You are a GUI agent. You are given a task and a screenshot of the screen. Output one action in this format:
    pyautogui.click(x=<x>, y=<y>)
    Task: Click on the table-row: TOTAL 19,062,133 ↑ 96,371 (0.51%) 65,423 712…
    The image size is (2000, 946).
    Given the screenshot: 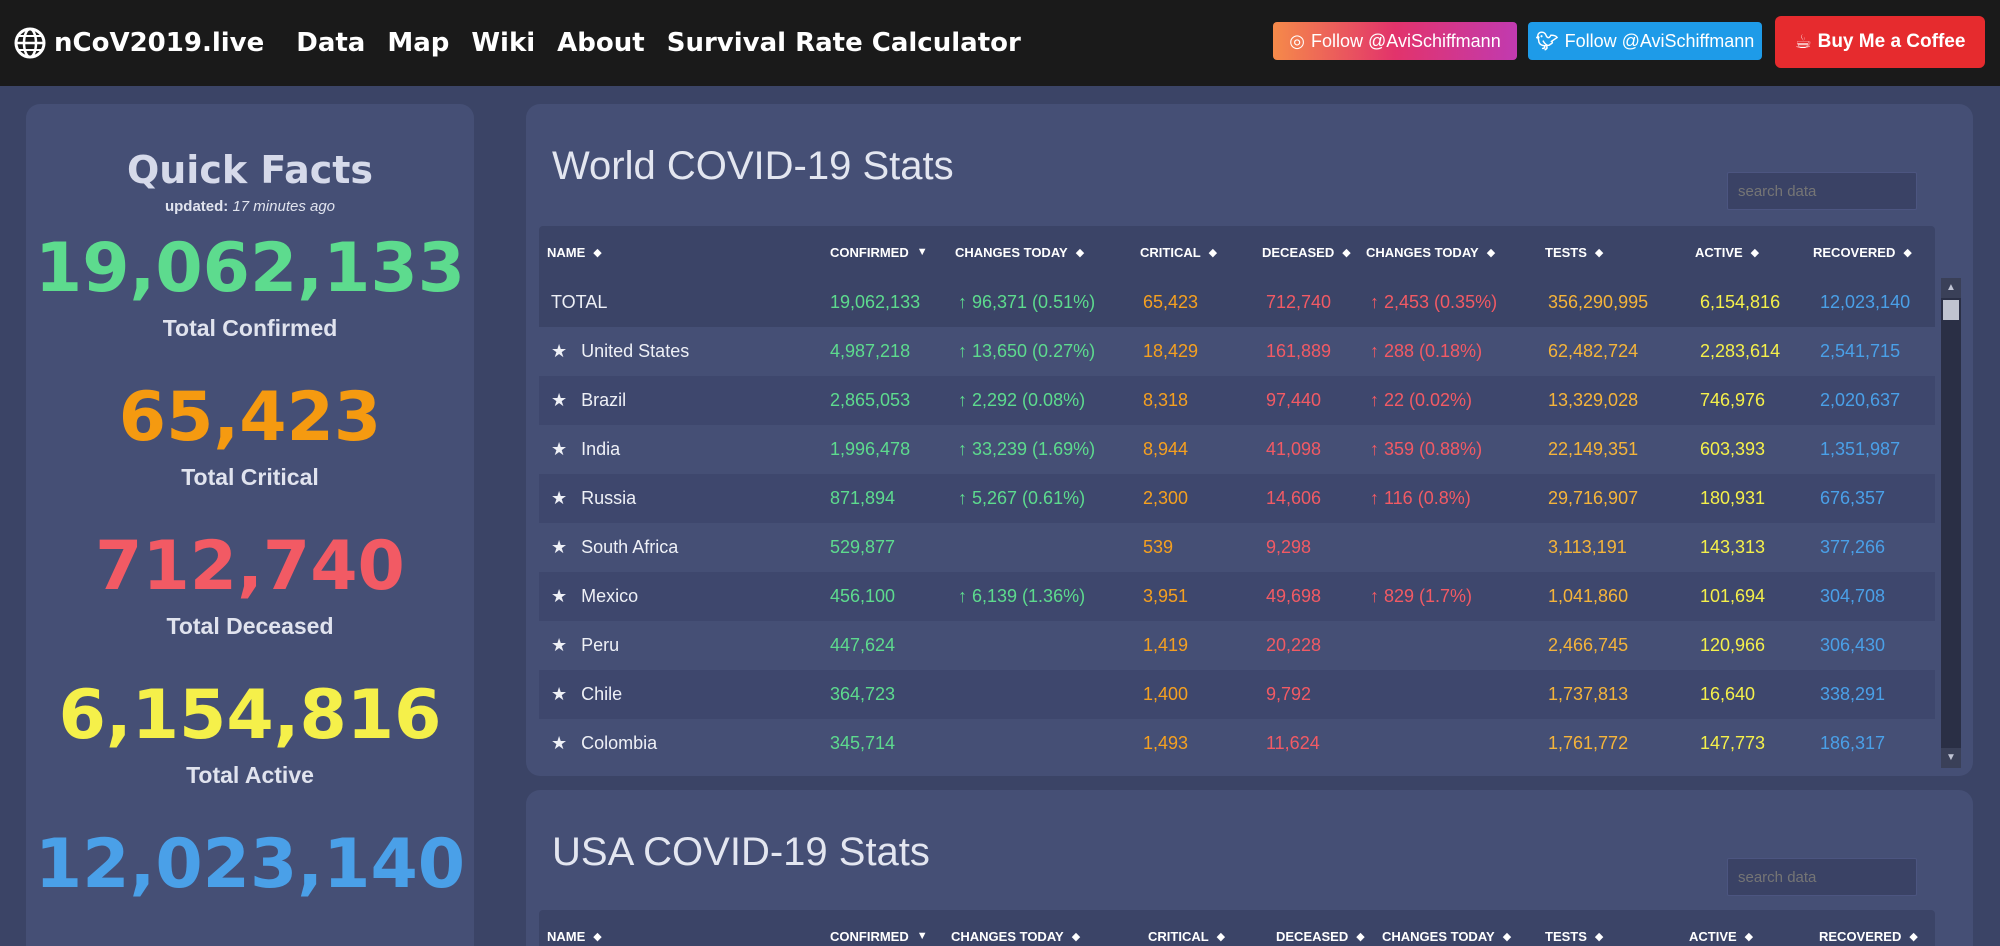 What is the action you would take?
    pyautogui.click(x=1237, y=302)
    